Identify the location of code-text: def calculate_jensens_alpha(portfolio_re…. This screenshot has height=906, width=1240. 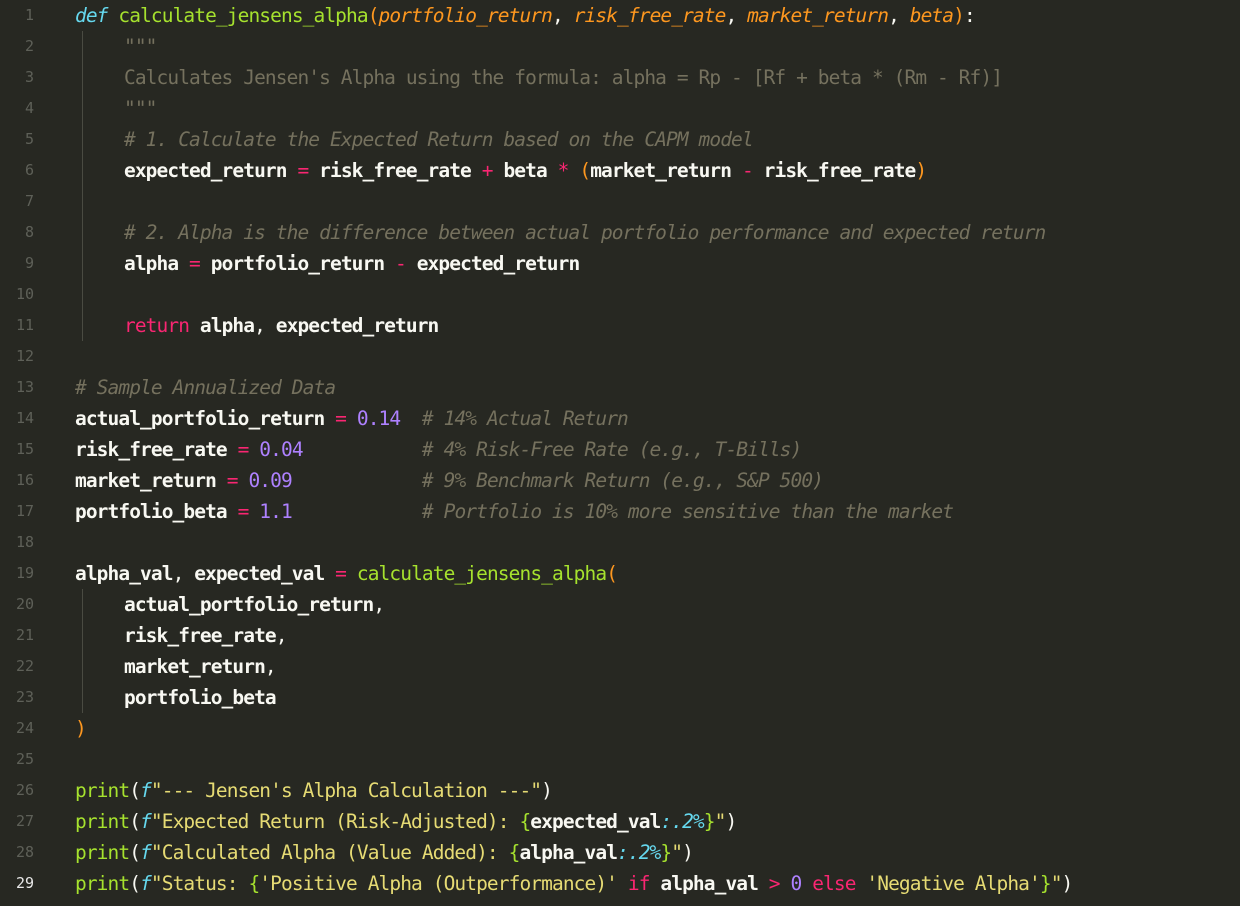
(525, 15).